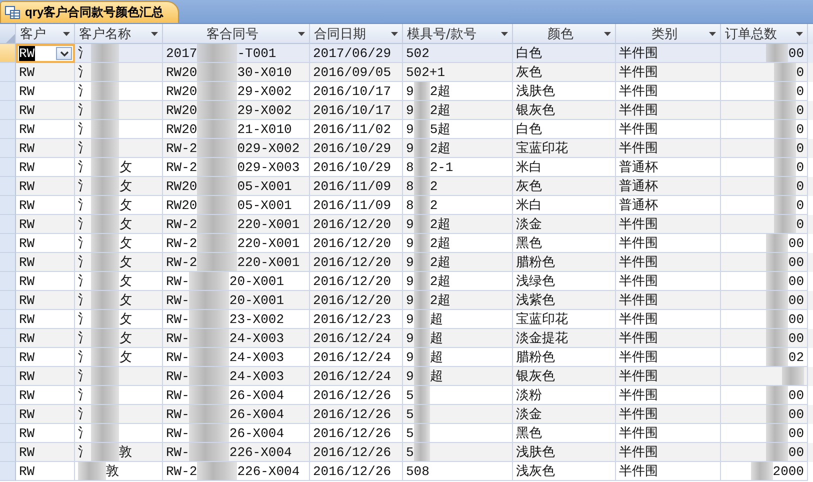 Image resolution: width=813 pixels, height=482 pixels. Describe the element at coordinates (64, 53) in the screenshot. I see `dropdown-button` at that location.